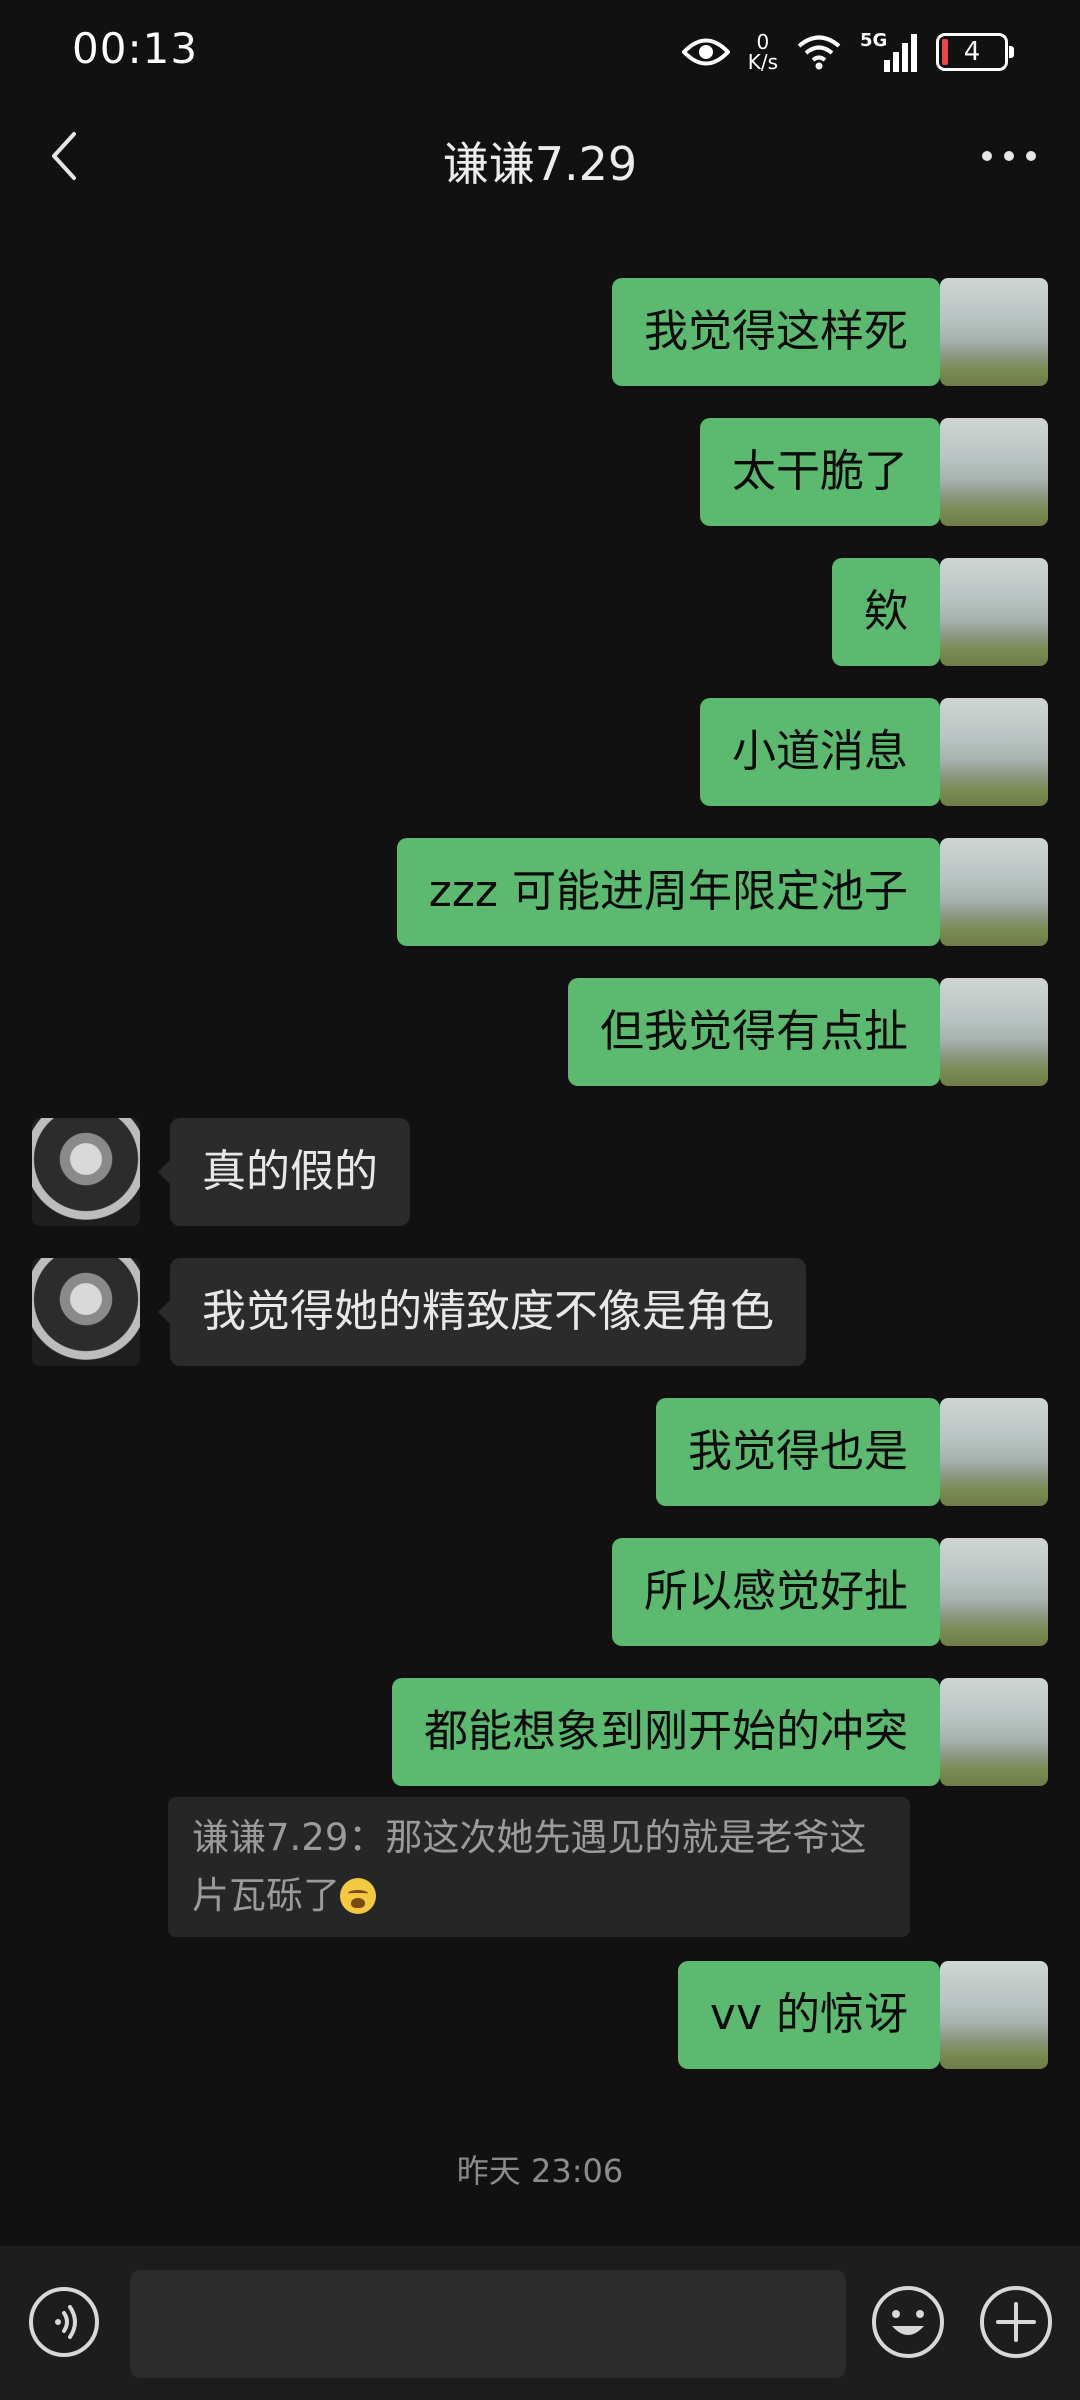 The image size is (1080, 2400). I want to click on incoming-bubble: 我觉得她的精致度不像是角色, so click(482, 1312).